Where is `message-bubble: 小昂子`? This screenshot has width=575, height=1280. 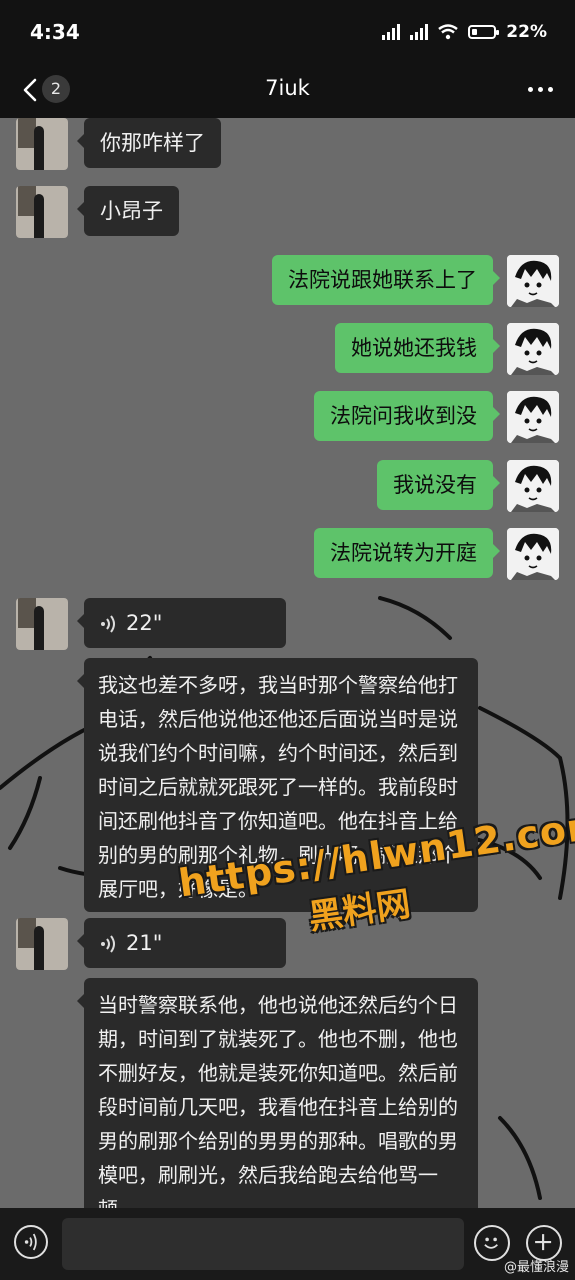 message-bubble: 小昂子 is located at coordinates (128, 211).